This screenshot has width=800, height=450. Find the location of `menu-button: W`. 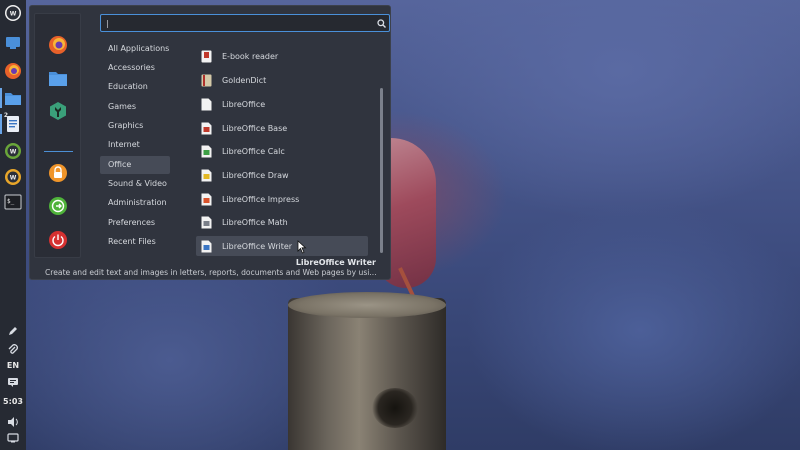

menu-button: W is located at coordinates (13, 13).